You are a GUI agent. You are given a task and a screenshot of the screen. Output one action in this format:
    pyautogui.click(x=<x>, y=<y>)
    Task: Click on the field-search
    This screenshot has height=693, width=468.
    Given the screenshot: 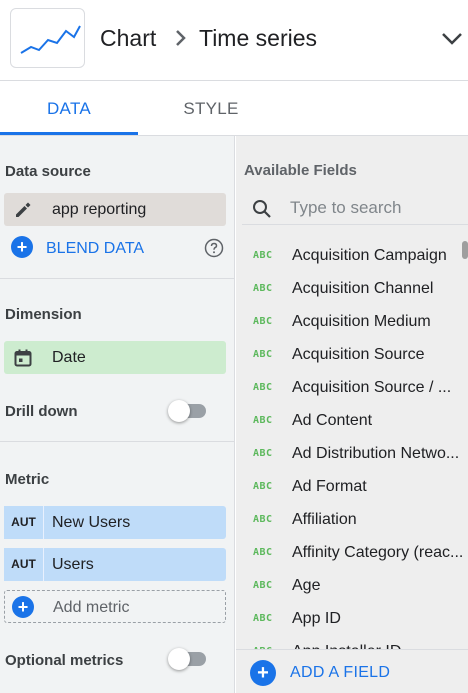 What is the action you would take?
    pyautogui.click(x=355, y=208)
    